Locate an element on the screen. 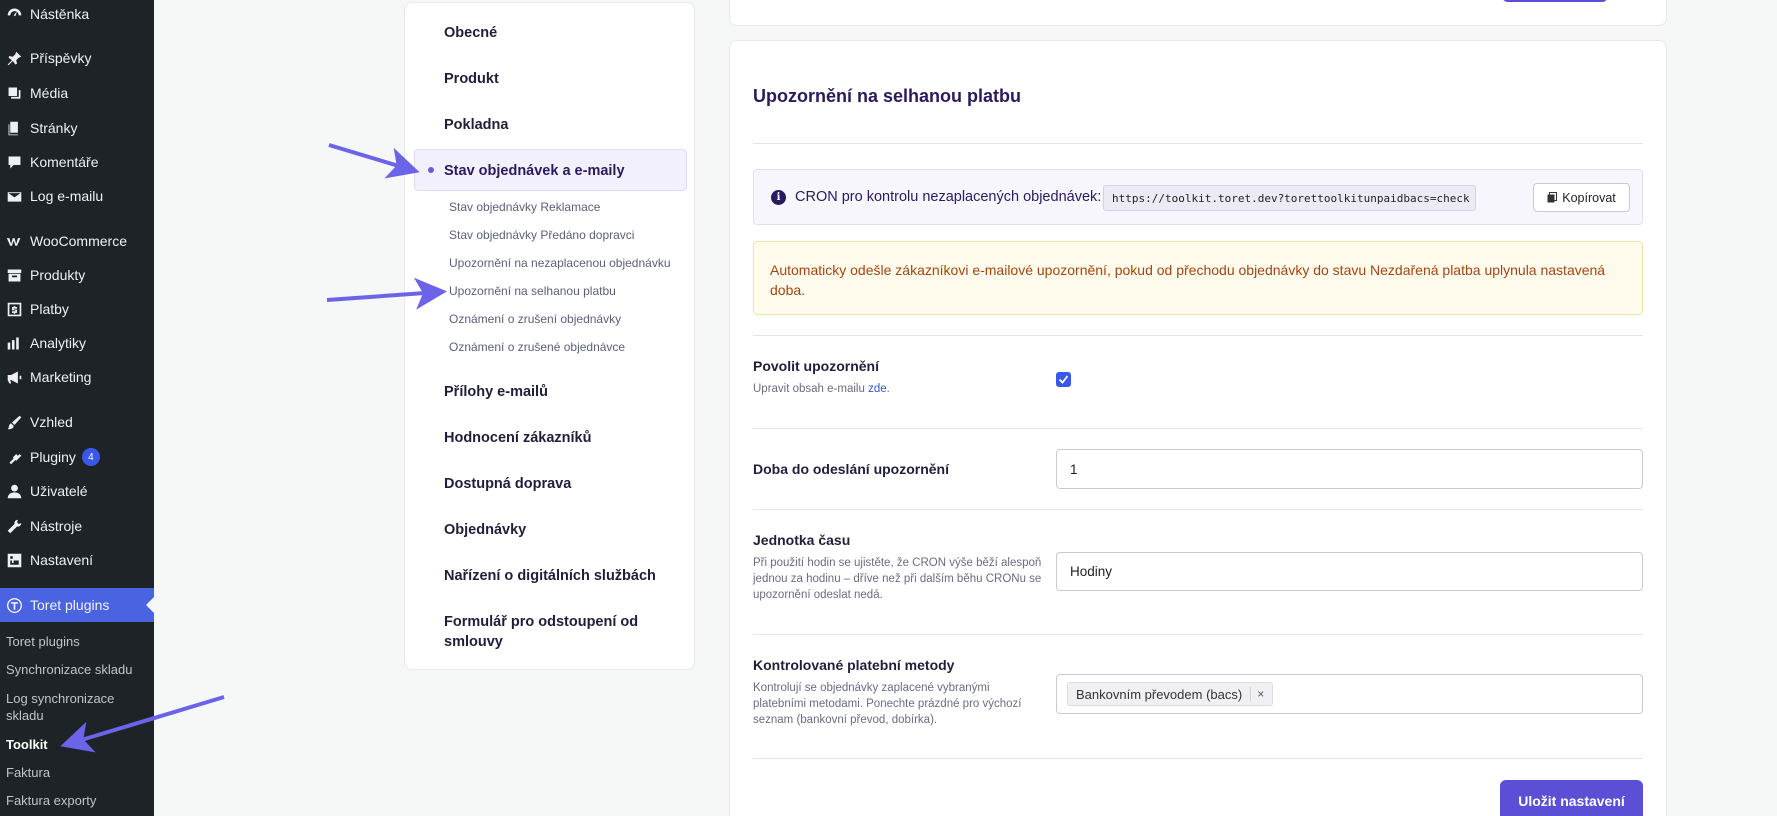 The width and height of the screenshot is (1777, 816). sidebar-item-label: Média is located at coordinates (49, 93).